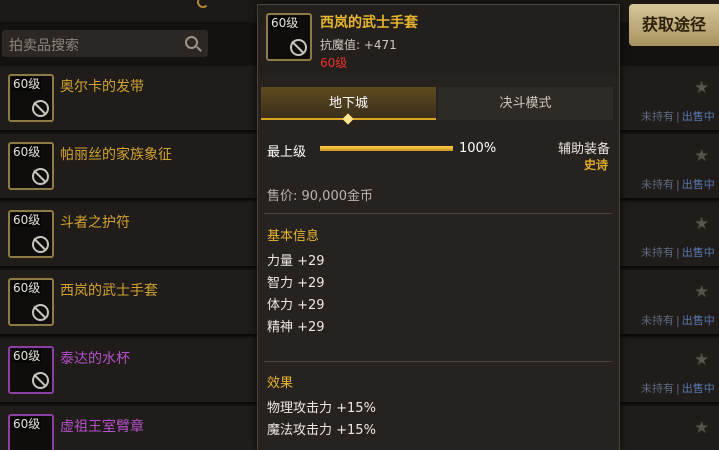 This screenshot has height=450, width=719. I want to click on tab-duel: 决斗模式, so click(525, 103).